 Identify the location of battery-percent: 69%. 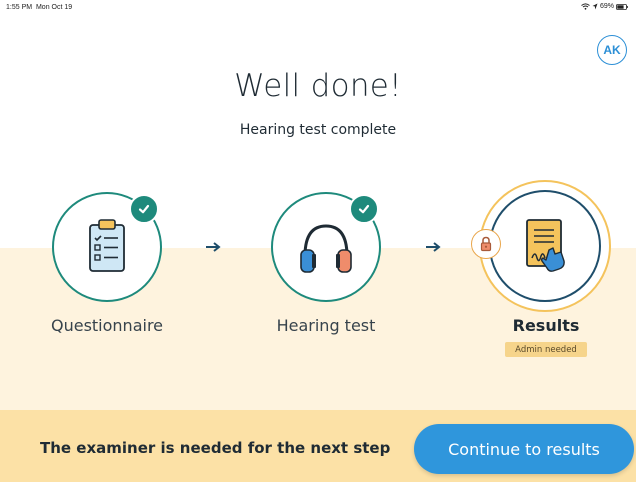
(606, 6).